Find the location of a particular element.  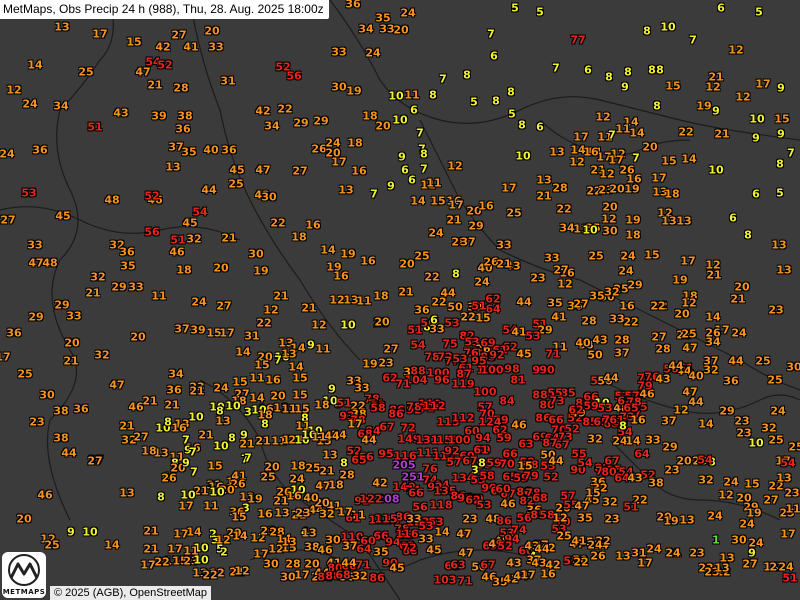

station-value: 51 is located at coordinates (631, 507).